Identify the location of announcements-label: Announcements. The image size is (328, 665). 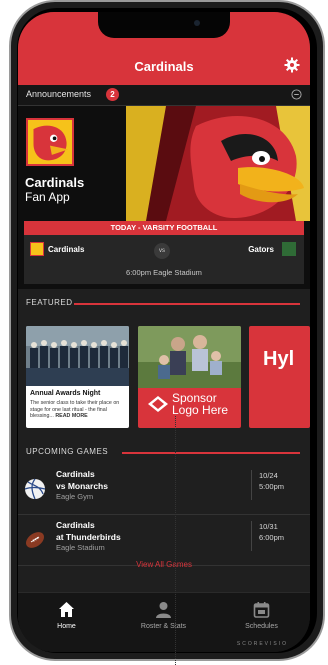
(59, 94).